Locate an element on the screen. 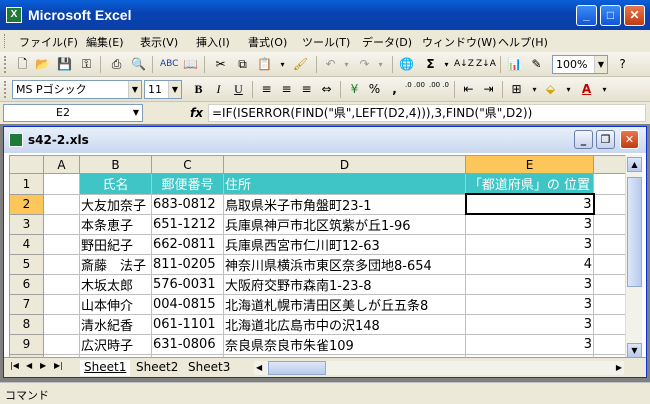 The height and width of the screenshot is (404, 650). cell-address: 神奈川県横浜市東区奈多団地8-654 is located at coordinates (344, 264).